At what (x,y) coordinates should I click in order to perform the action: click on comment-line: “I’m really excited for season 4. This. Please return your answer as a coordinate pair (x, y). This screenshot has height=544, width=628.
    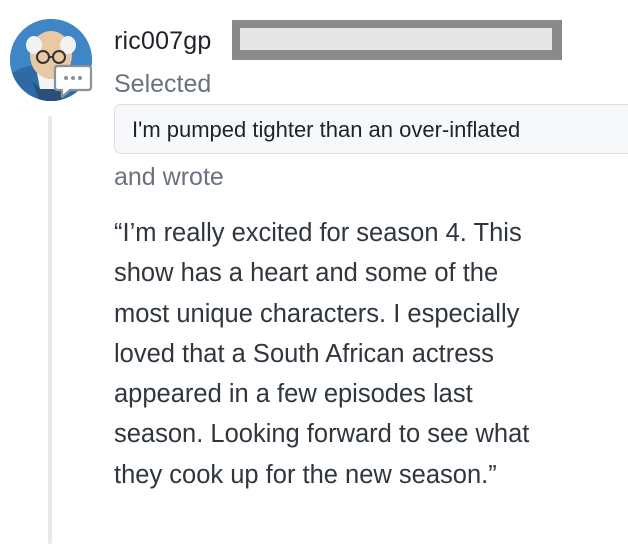
    Looking at the image, I should click on (318, 233).